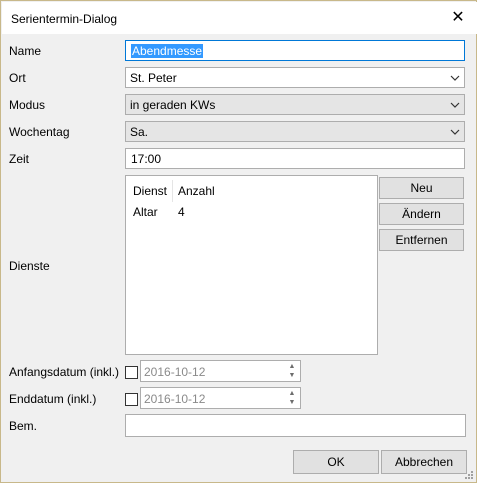 This screenshot has height=483, width=477. Describe the element at coordinates (469, 475) in the screenshot. I see `resize-grip-icon` at that location.